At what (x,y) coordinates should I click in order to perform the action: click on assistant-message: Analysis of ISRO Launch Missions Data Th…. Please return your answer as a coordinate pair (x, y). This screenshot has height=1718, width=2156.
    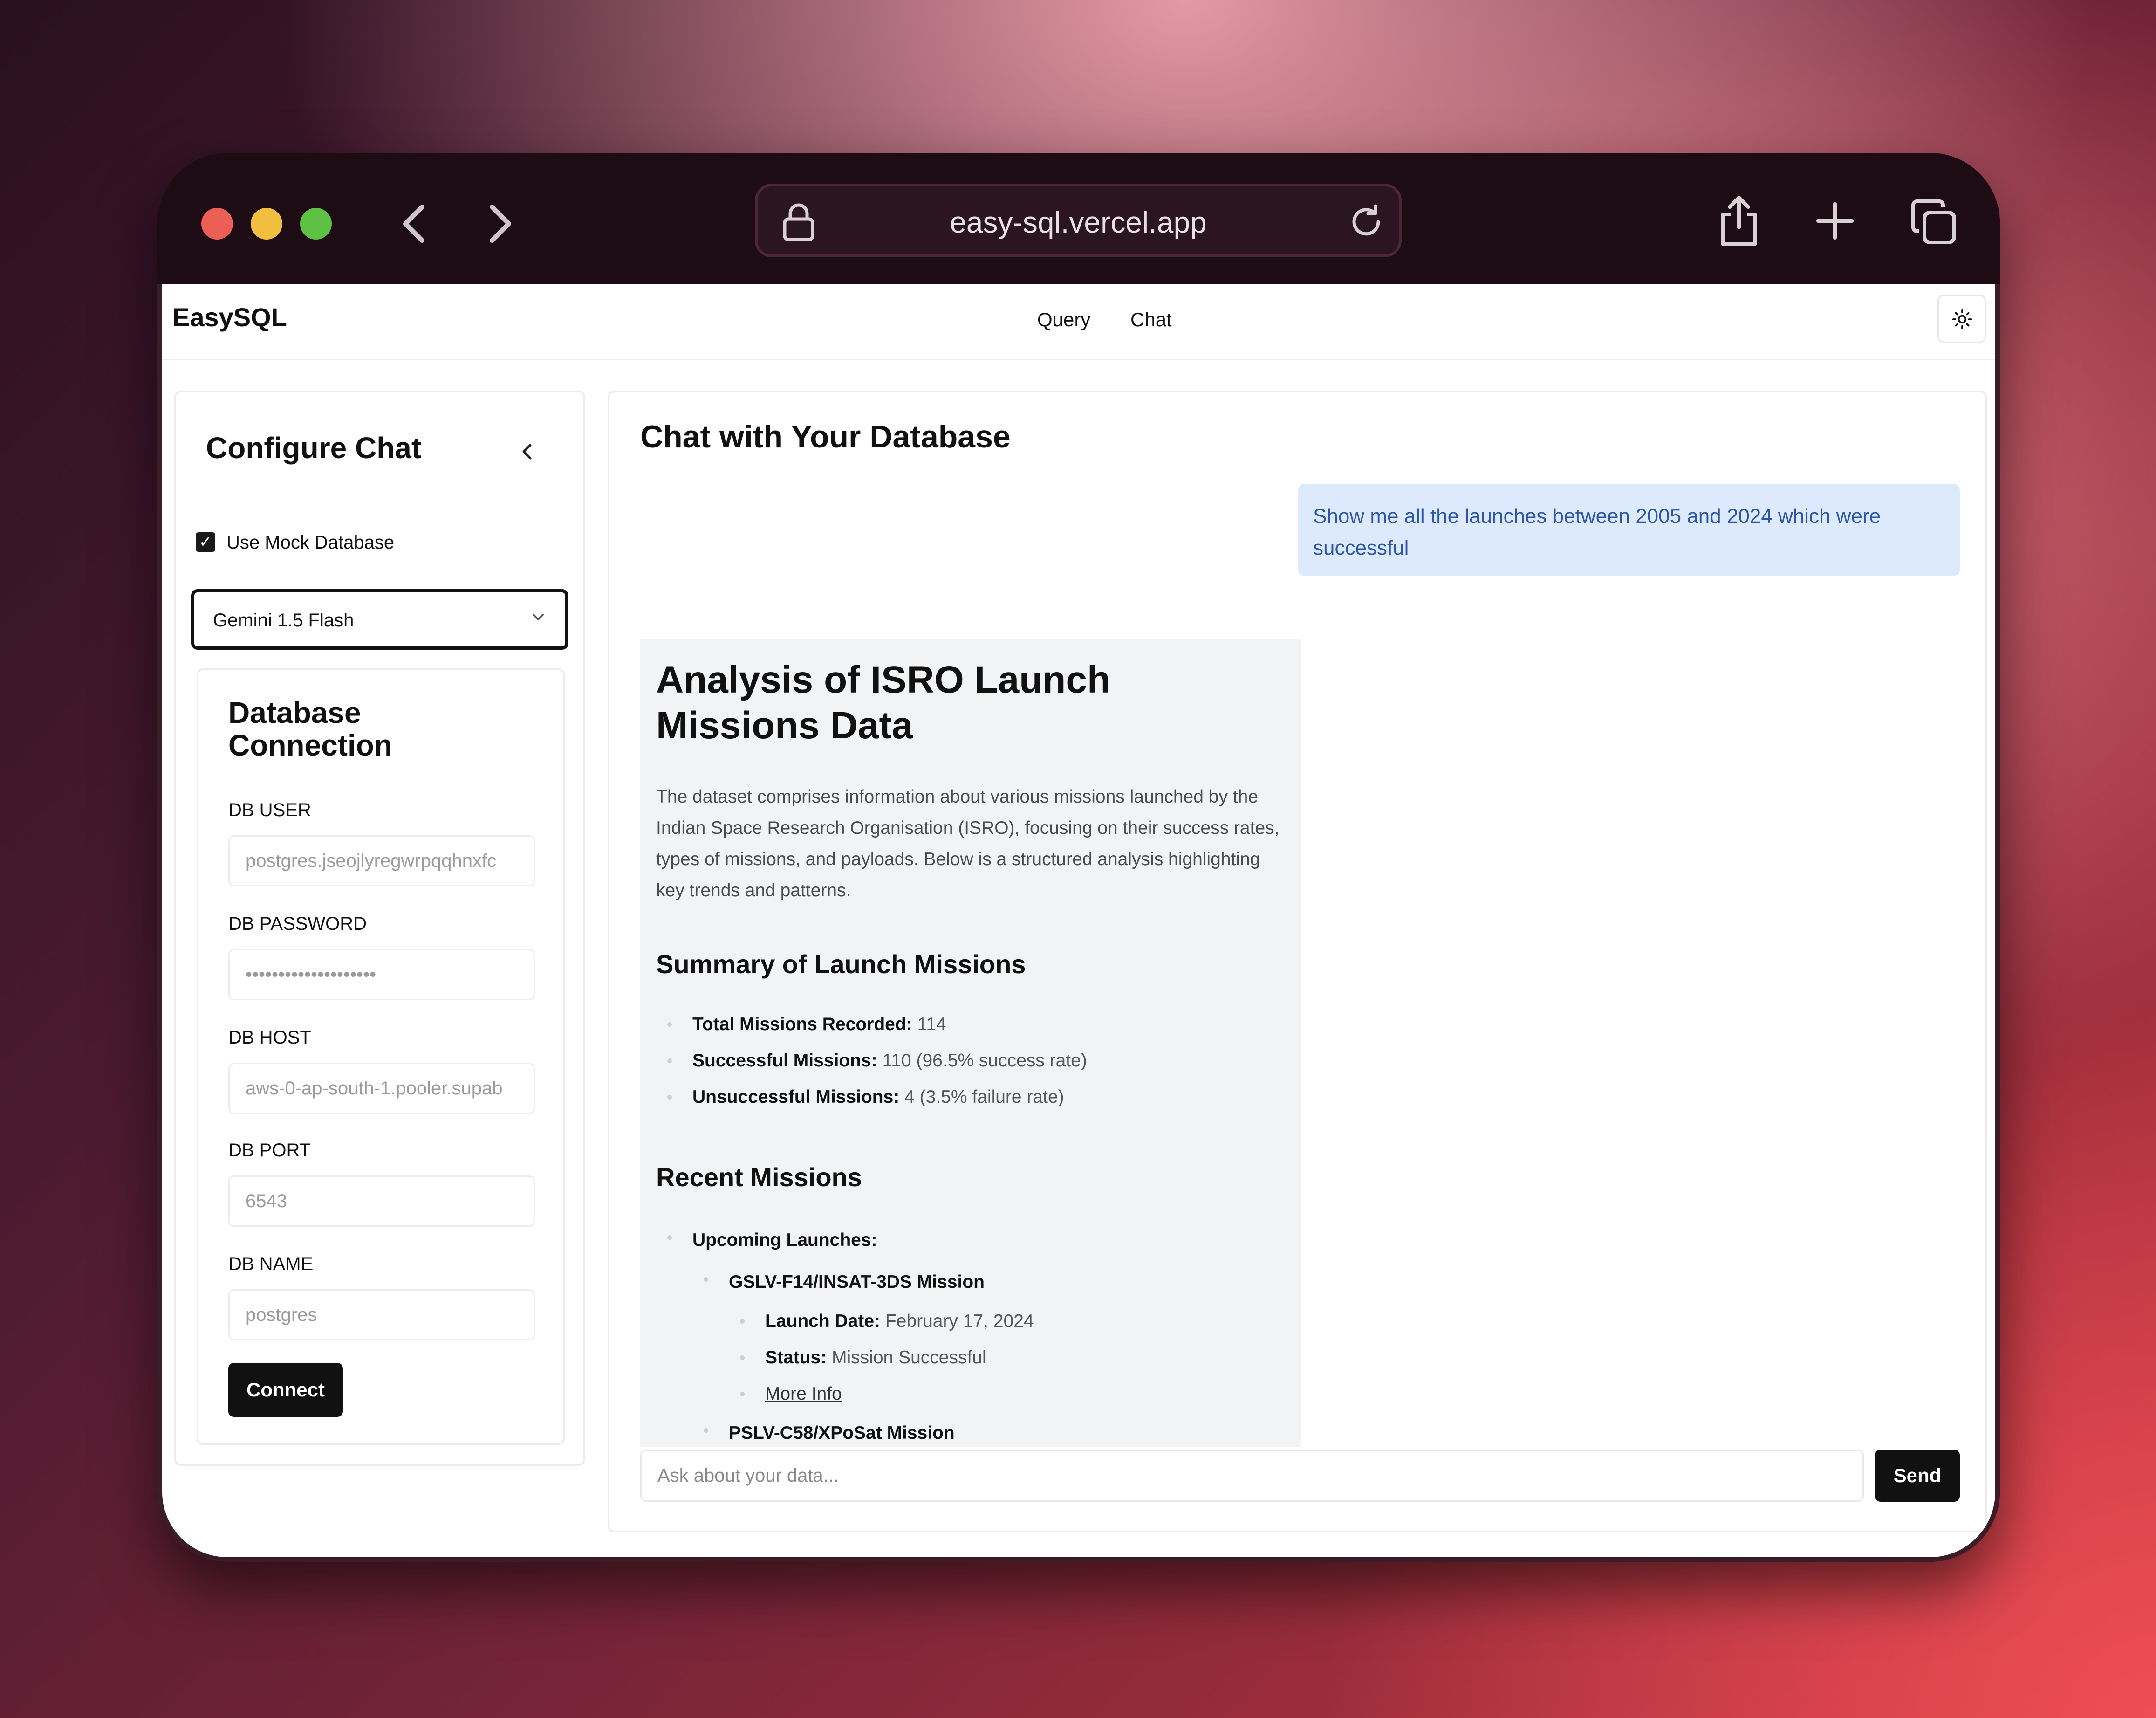
    Looking at the image, I should click on (970, 1043).